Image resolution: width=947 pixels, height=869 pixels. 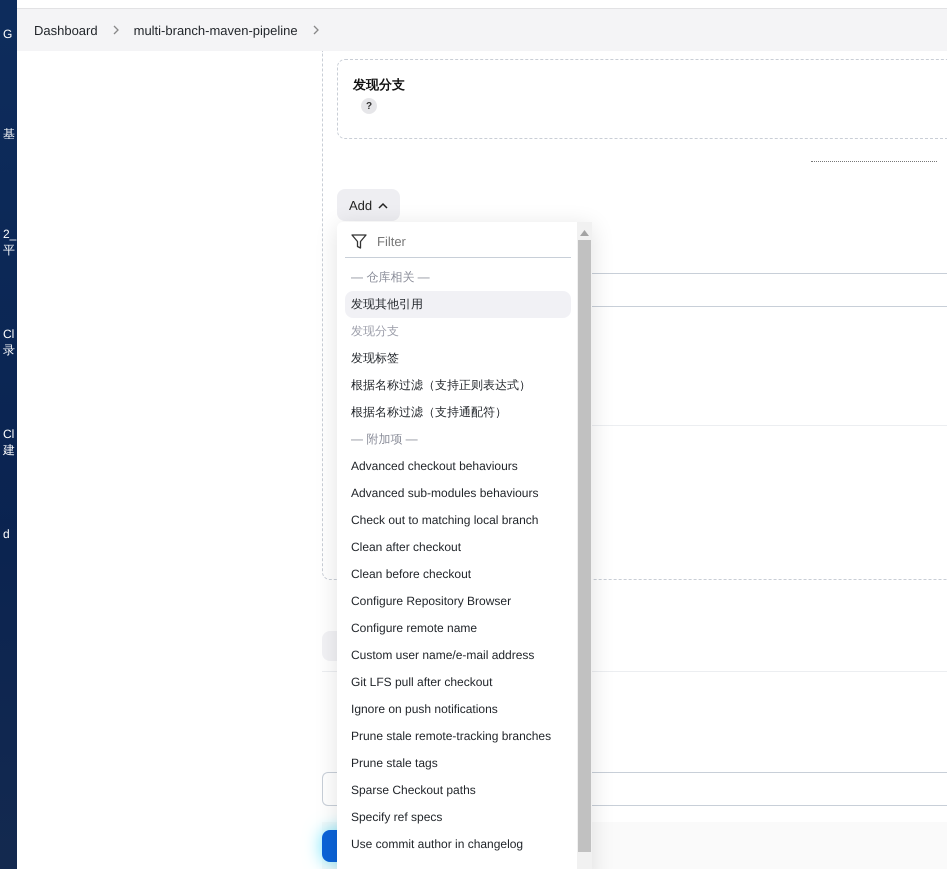 What do you see at coordinates (384, 439) in the screenshot?
I see `menu-group-header: — 附加项 —` at bounding box center [384, 439].